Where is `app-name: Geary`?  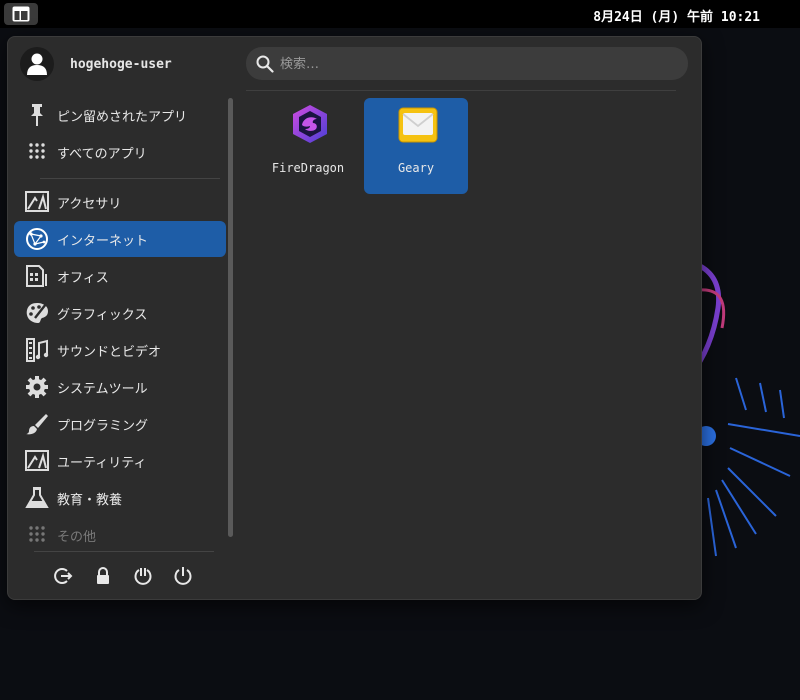 app-name: Geary is located at coordinates (416, 168).